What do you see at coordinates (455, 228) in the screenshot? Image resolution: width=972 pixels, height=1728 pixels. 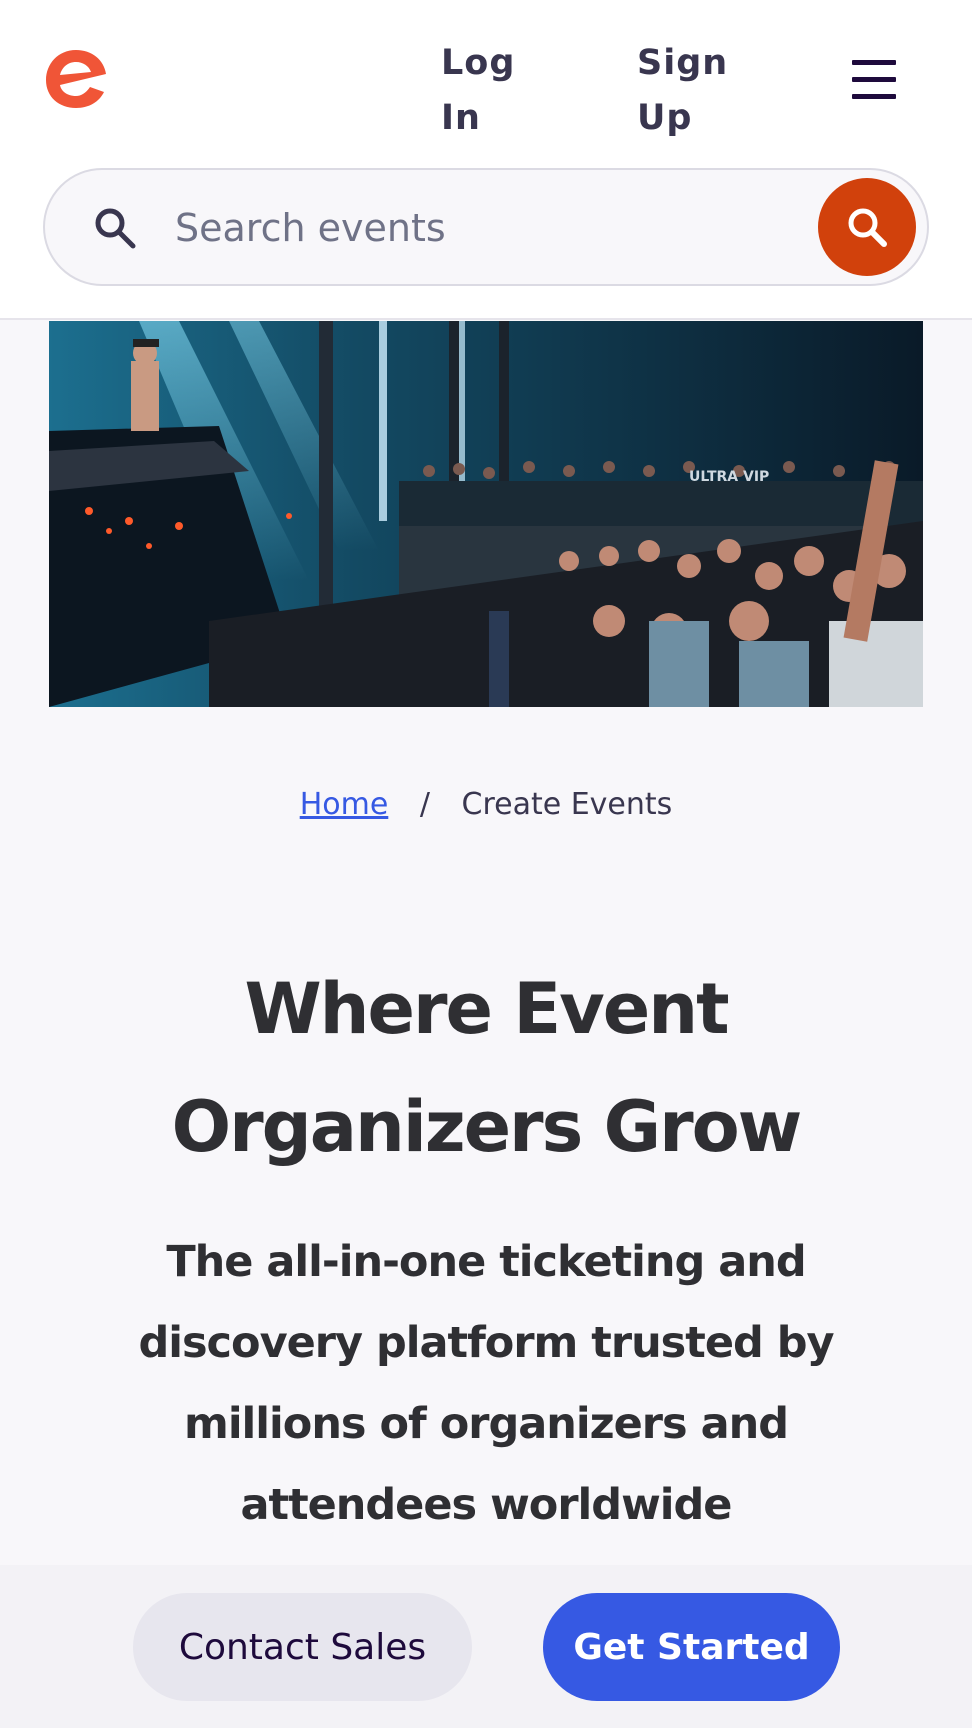 I see `search-input` at bounding box center [455, 228].